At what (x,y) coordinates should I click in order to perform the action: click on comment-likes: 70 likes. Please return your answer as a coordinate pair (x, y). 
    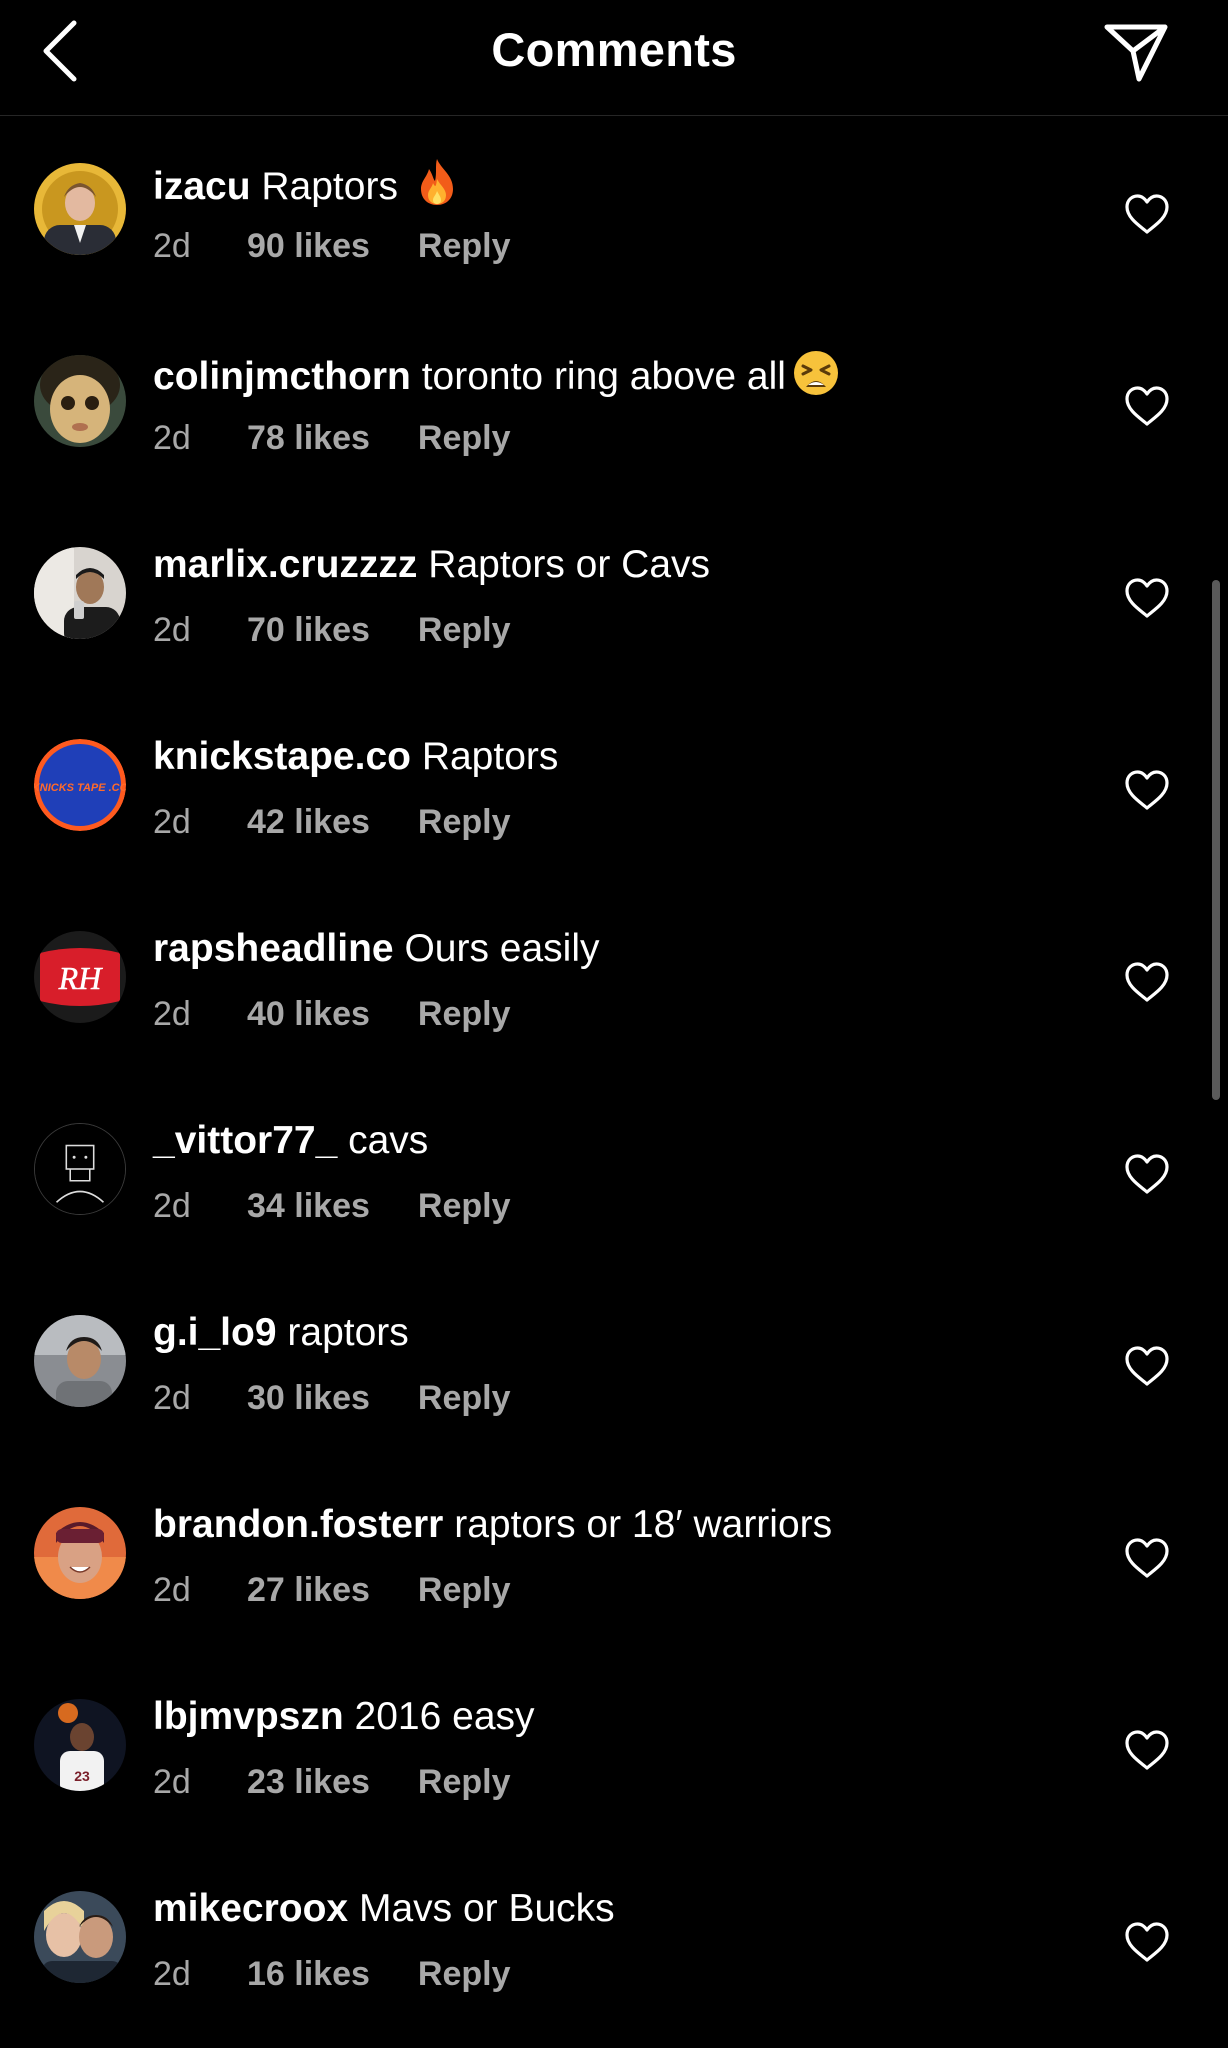
    Looking at the image, I should click on (308, 630).